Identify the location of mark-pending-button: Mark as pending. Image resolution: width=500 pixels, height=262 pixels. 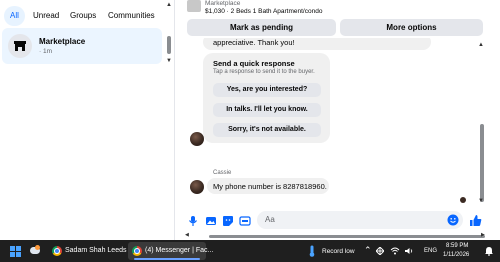
(261, 27).